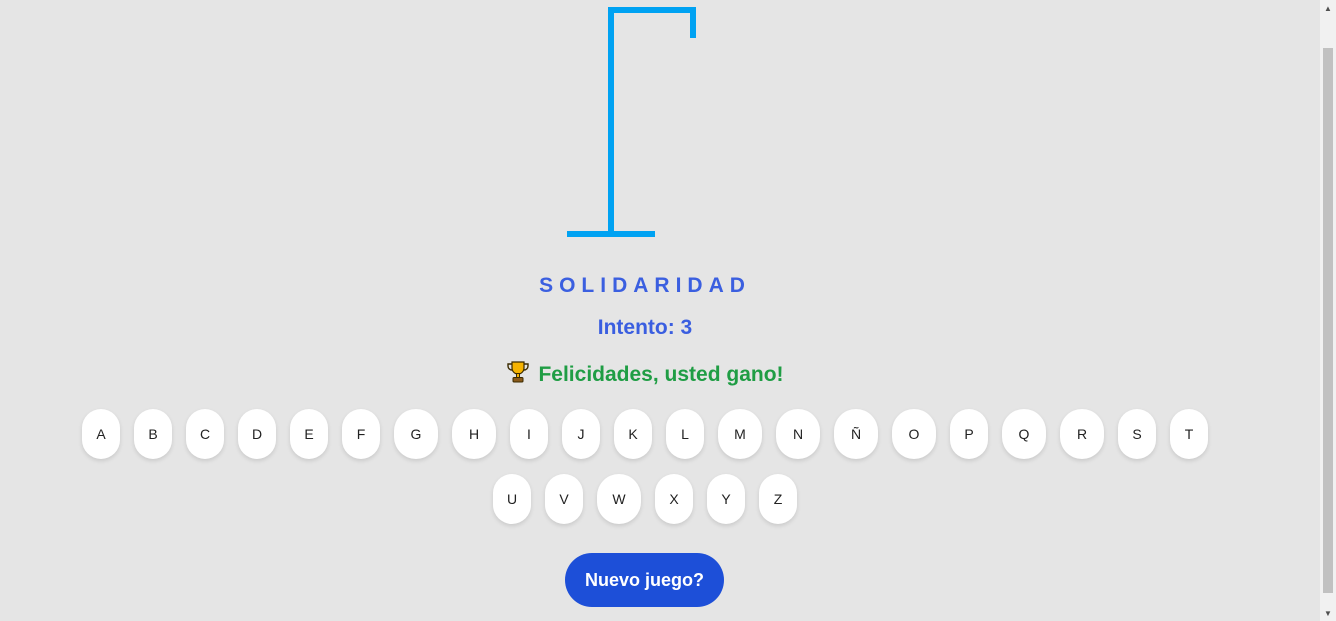  I want to click on scroll-down-icon: ▼, so click(1328, 613).